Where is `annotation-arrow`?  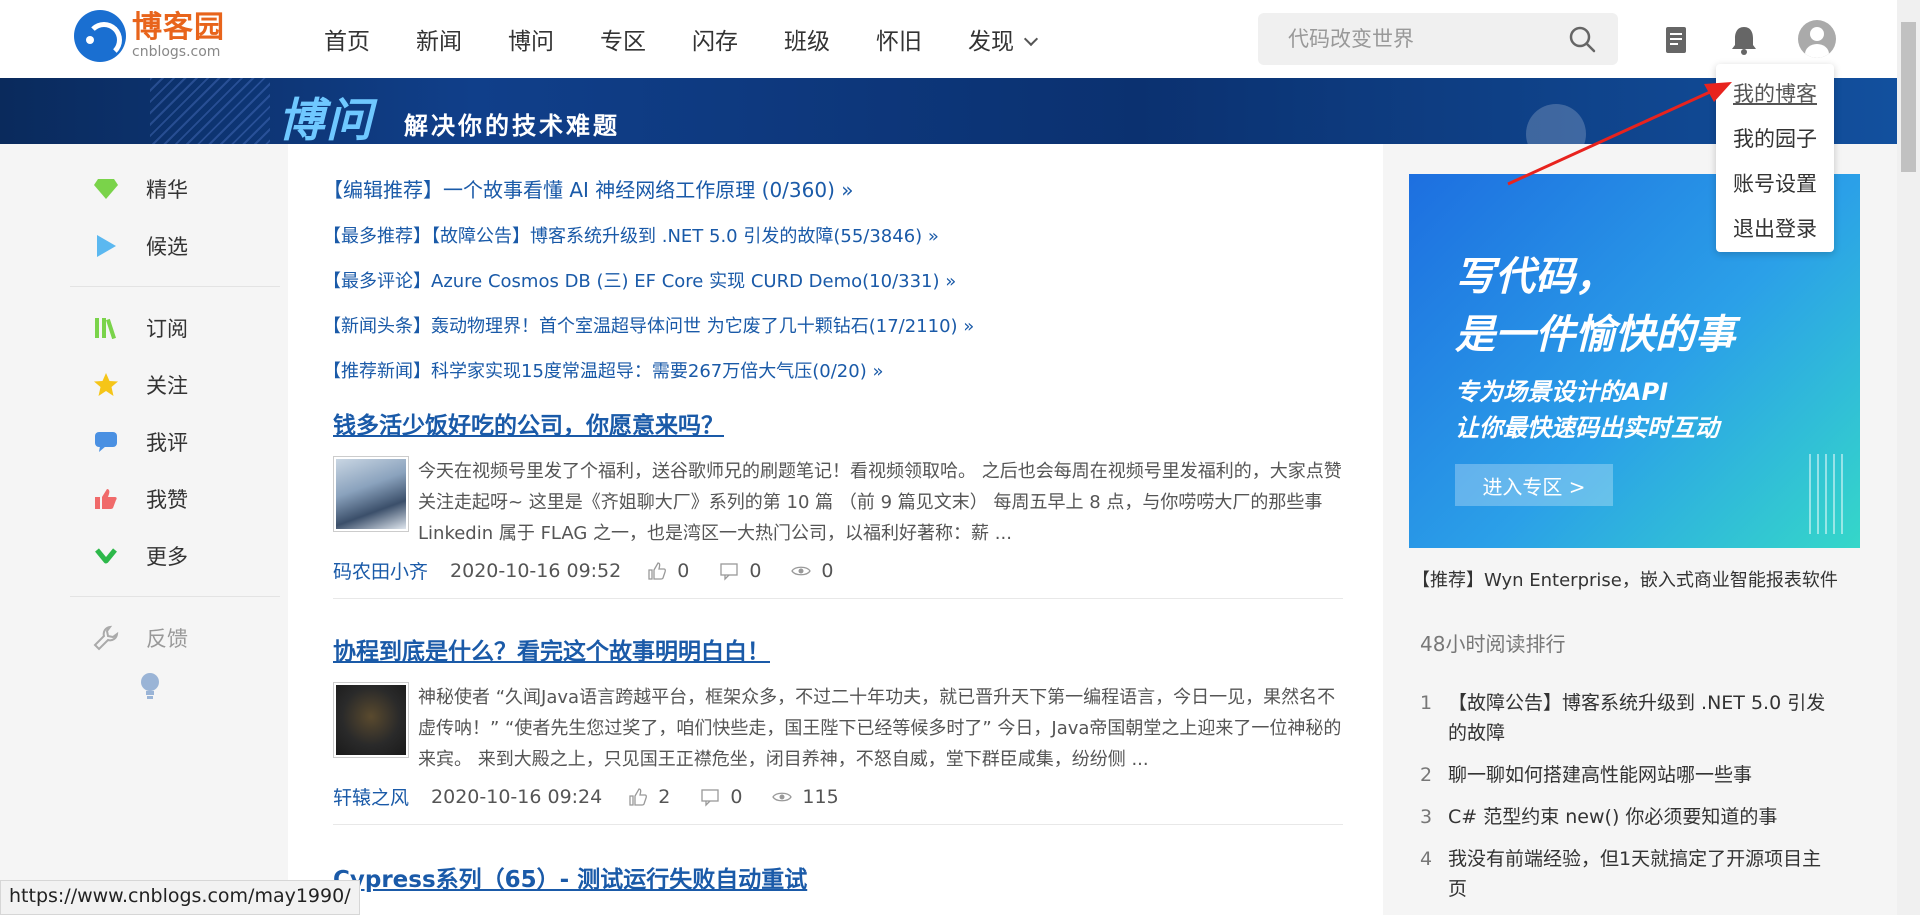 annotation-arrow is located at coordinates (1619, 134).